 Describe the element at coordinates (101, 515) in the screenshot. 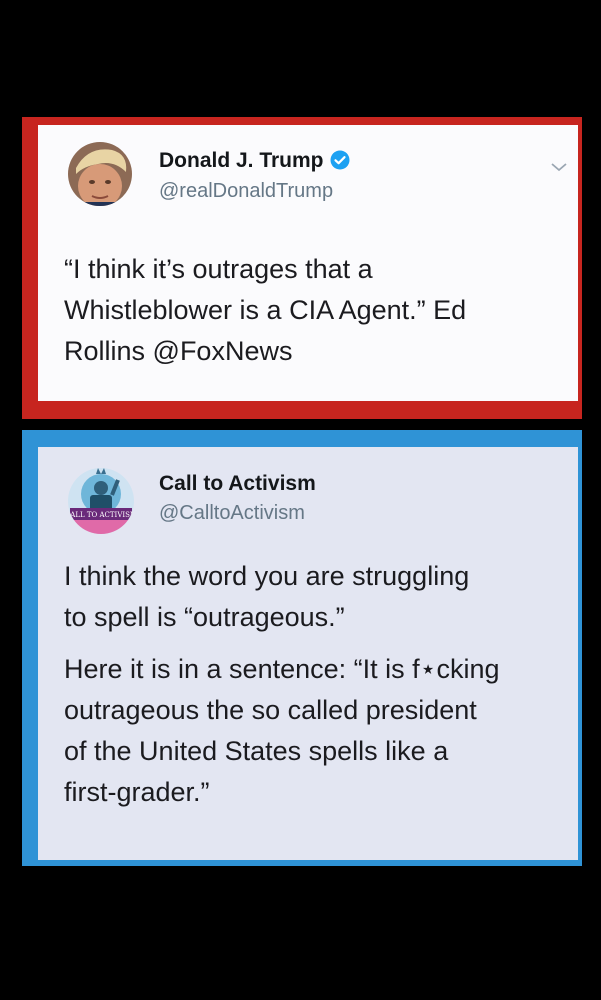

I see `avatar-banner-text: CALL TO ACTIVISM` at that location.